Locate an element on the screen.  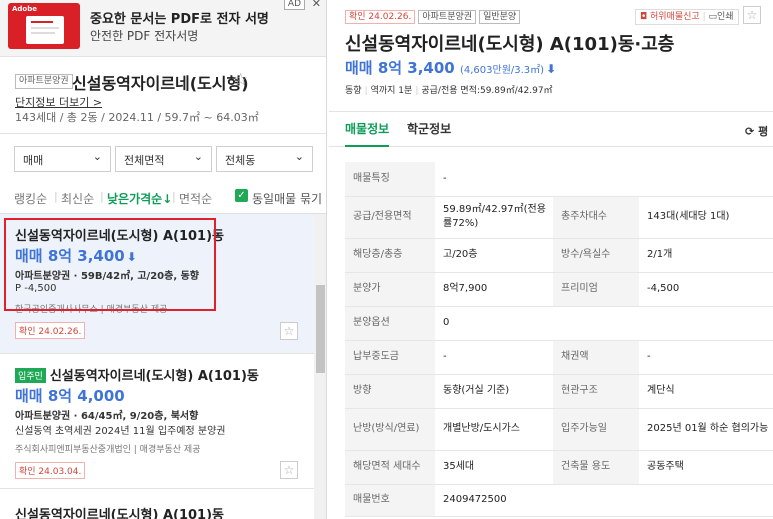
detail-value: -4,500 is located at coordinates (706, 289).